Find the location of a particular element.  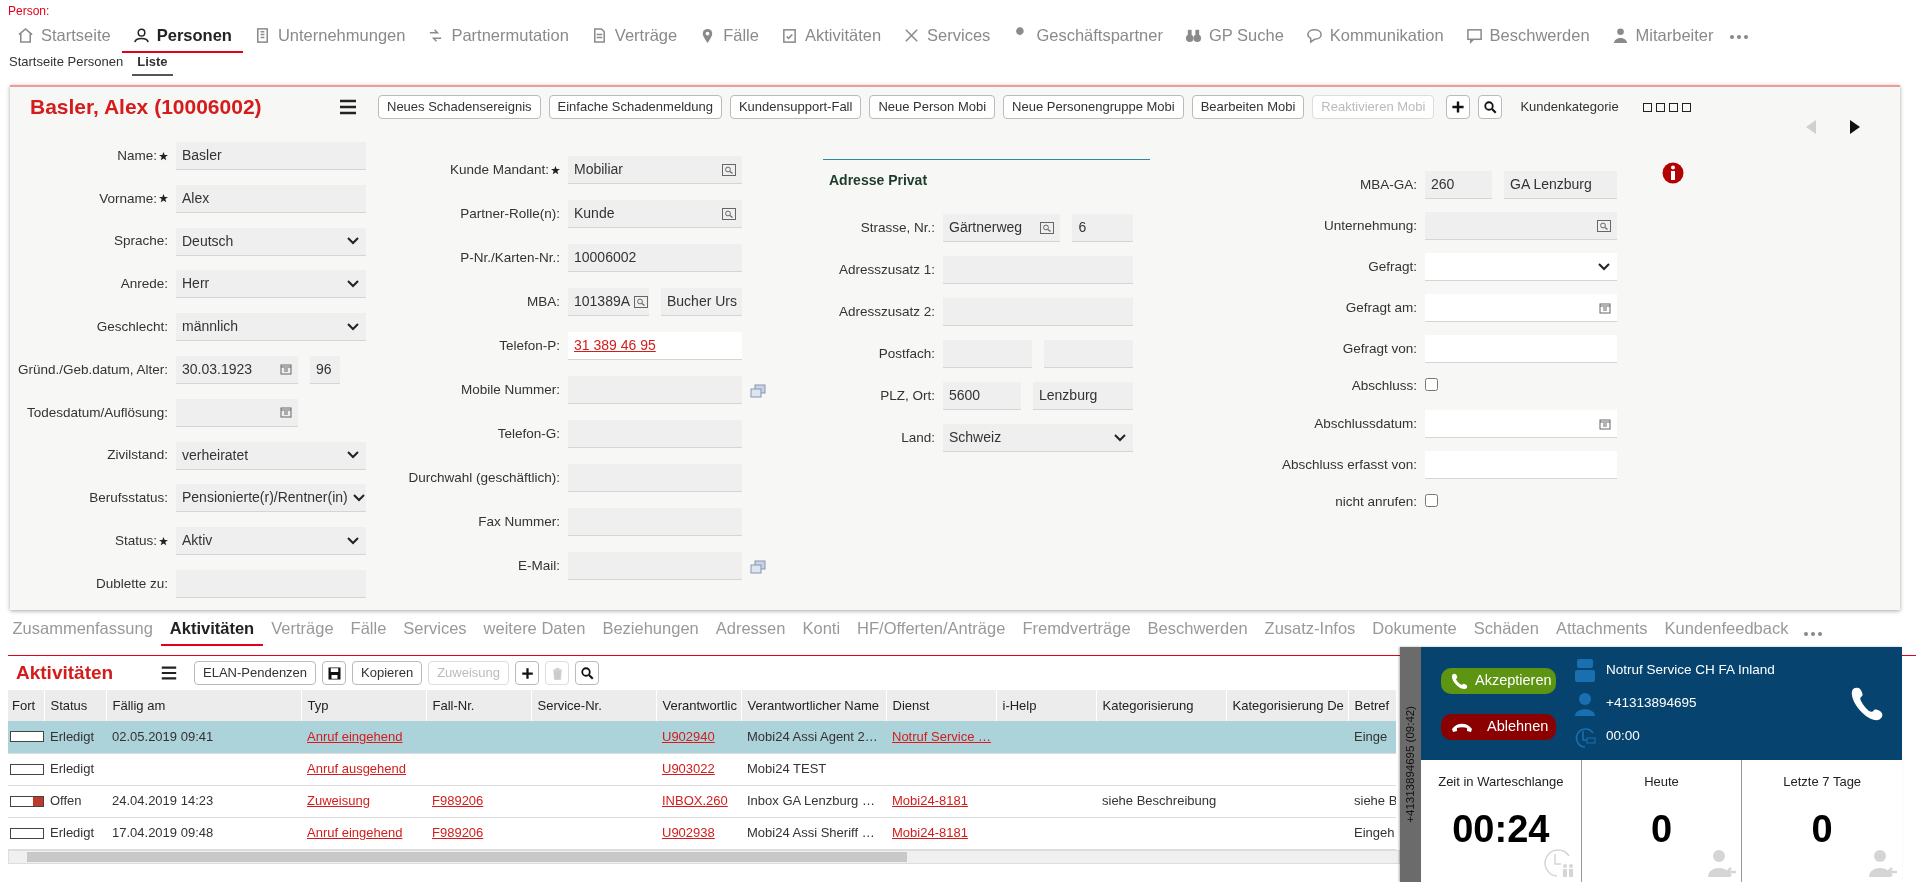

column-header: i-Help is located at coordinates (1046, 705).